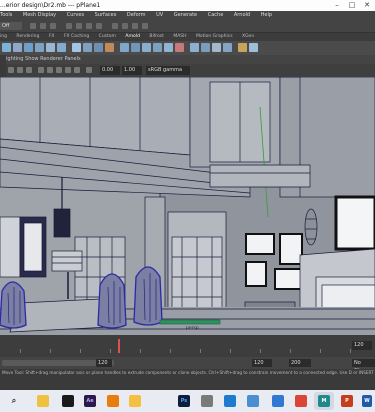  Describe the element at coordinates (347, 401) in the screenshot. I see `powerpoint-icon: P` at that location.